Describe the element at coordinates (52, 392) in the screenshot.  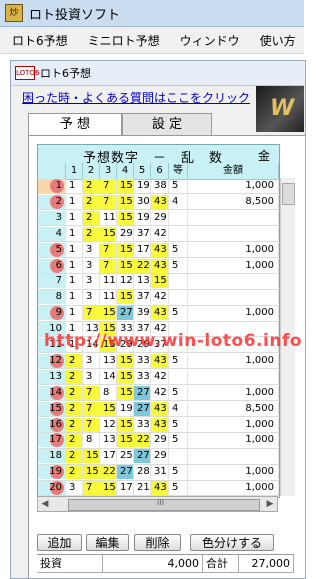
I see `row-number: 14` at that location.